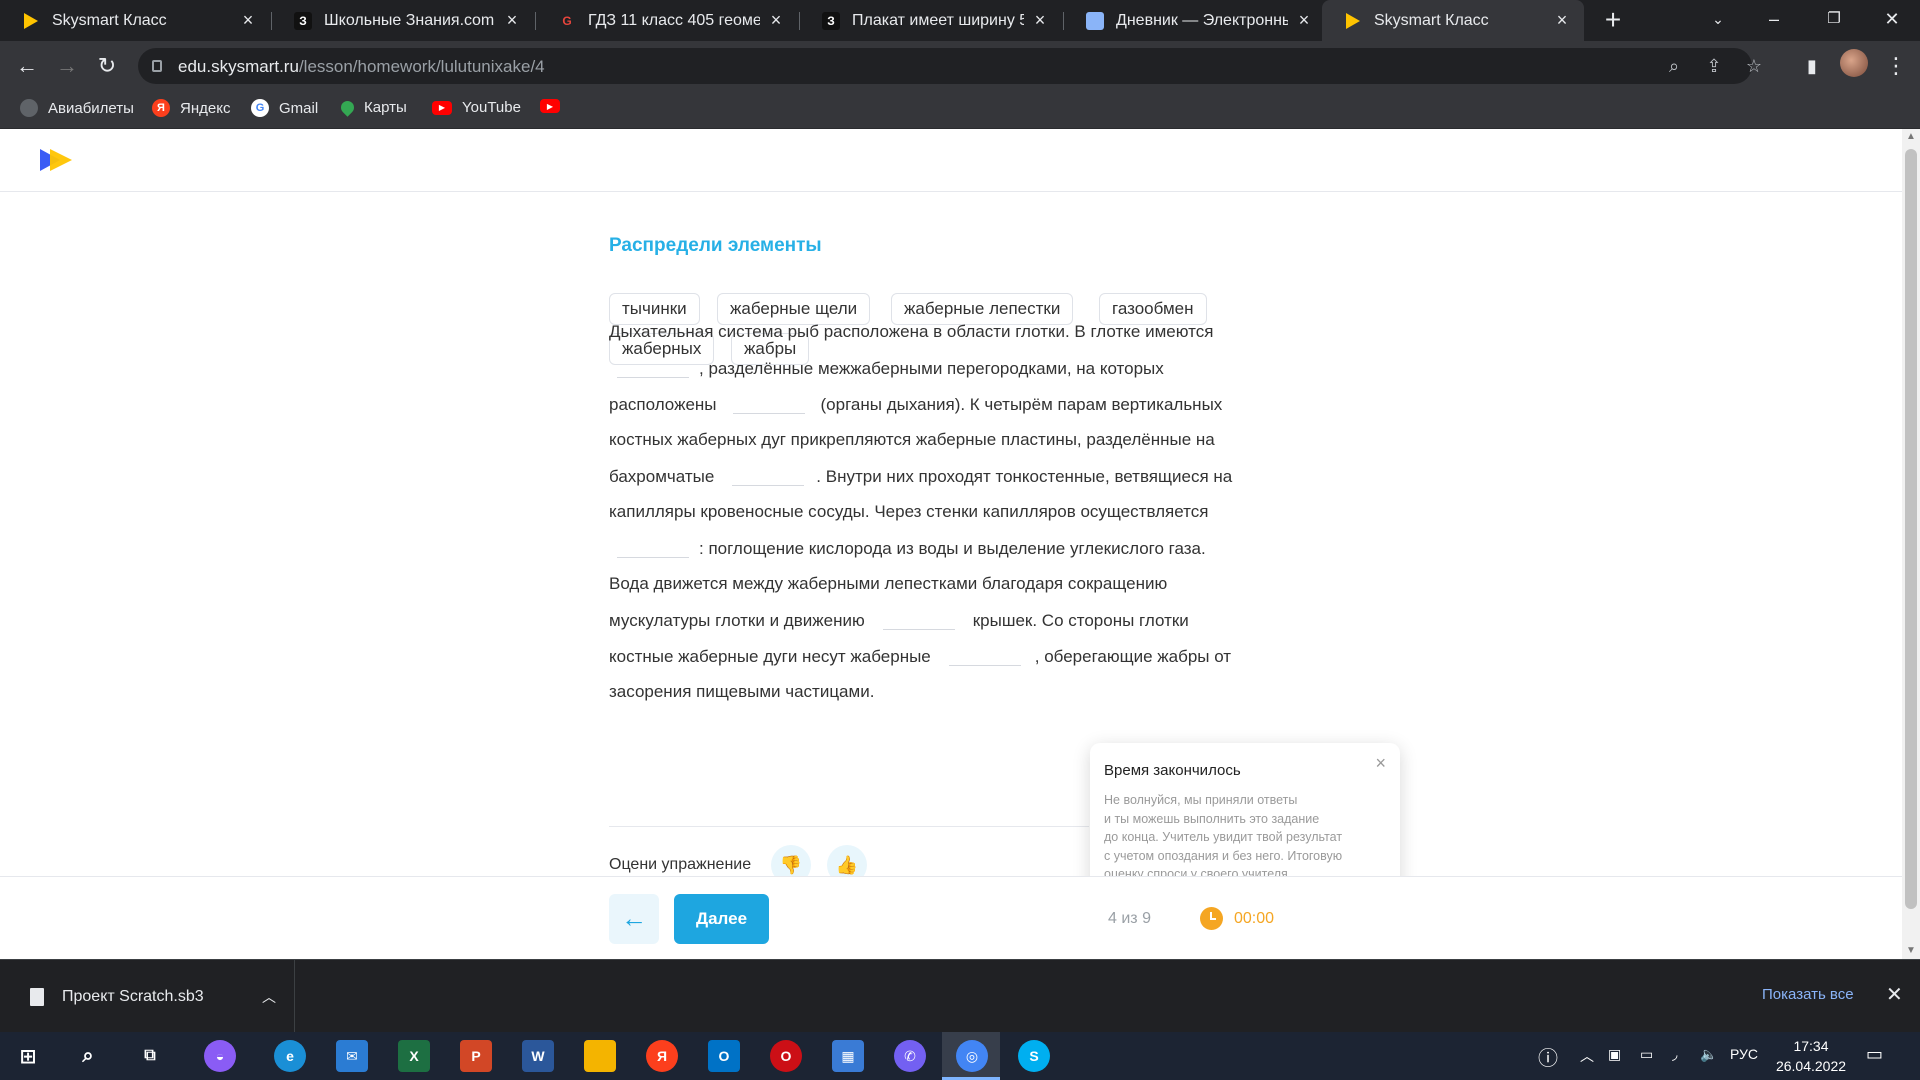  What do you see at coordinates (1892, 20) in the screenshot?
I see `window-close-button: ✕` at bounding box center [1892, 20].